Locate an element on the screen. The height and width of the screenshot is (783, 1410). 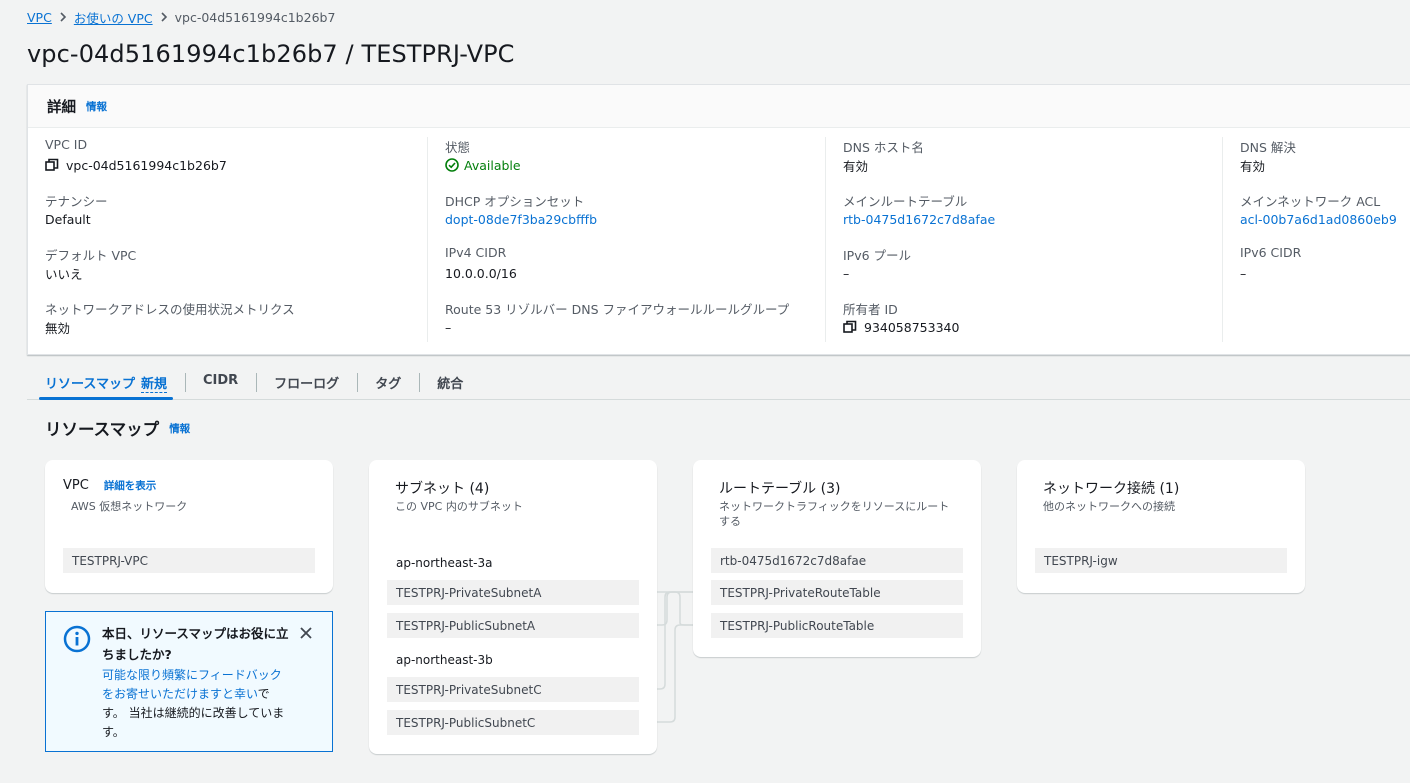
field-ipv6-cidr: IPv6 CIDR – is located at coordinates (1271, 263).